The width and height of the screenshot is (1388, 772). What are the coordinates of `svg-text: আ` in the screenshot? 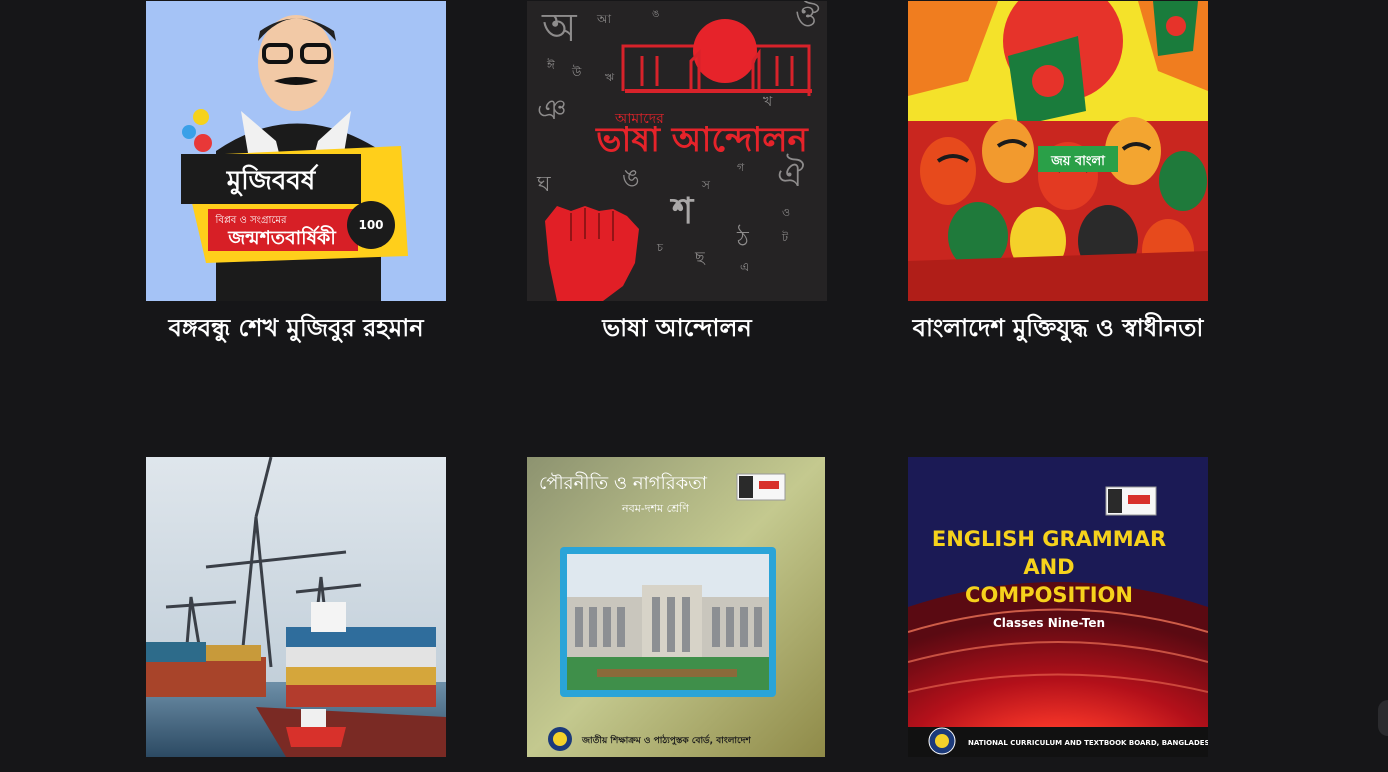 It's located at (604, 19).